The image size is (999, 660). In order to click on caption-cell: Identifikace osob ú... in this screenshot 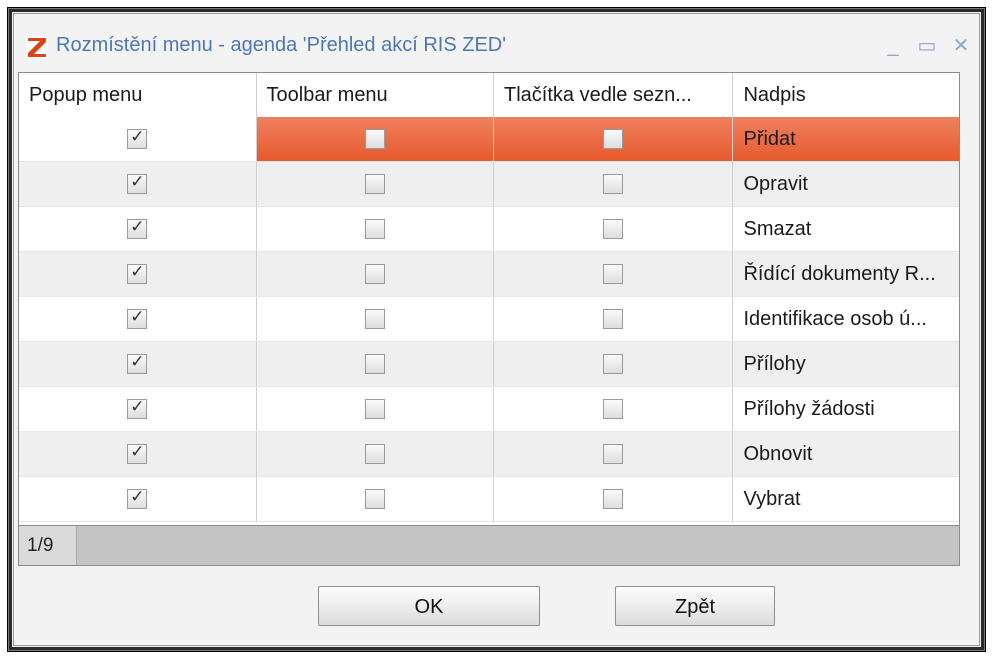, I will do `click(846, 319)`.